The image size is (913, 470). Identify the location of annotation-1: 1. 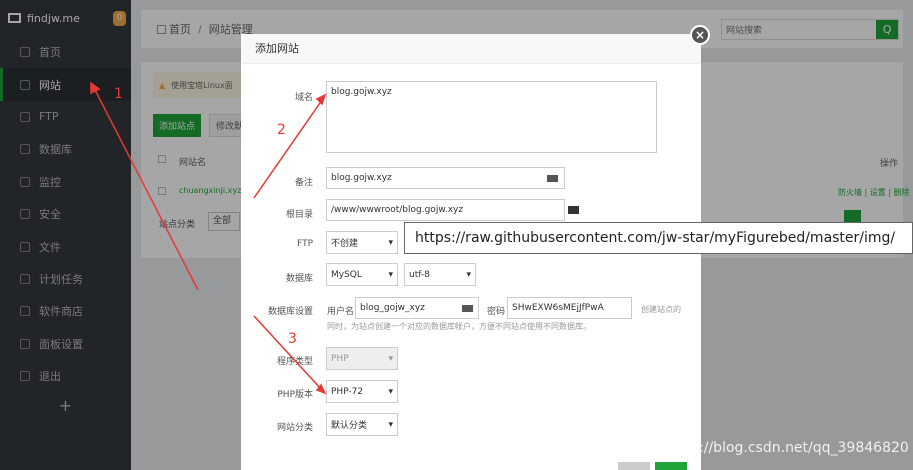
(118, 94).